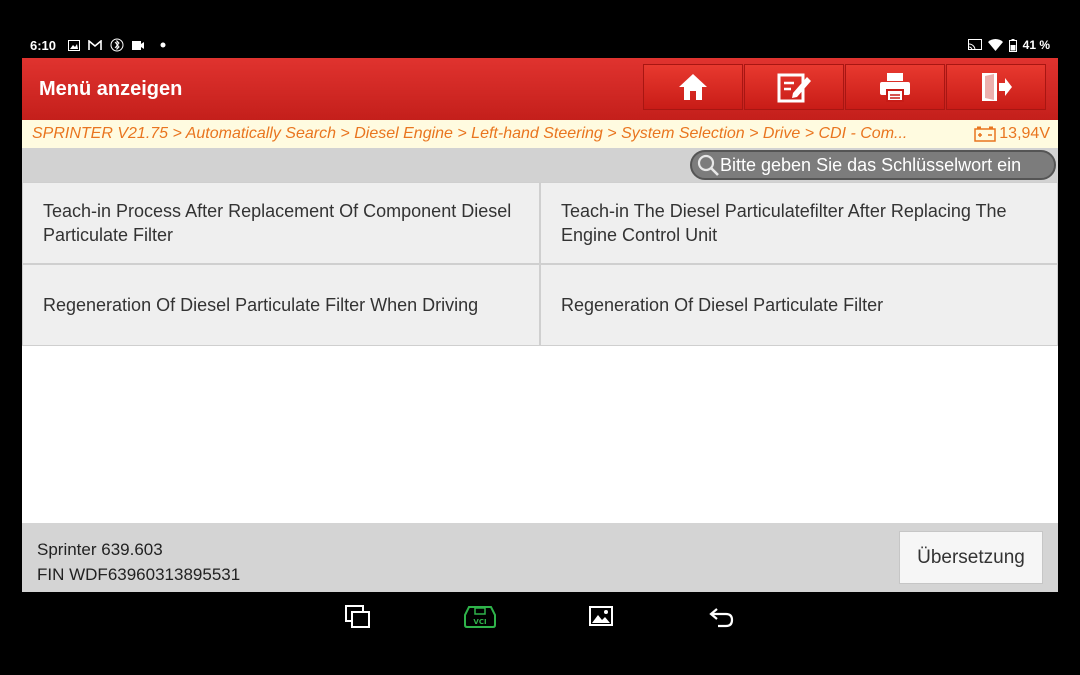  I want to click on vehicle-info: Sprinter 639.603 FIN WDF63960313895531, so click(138, 562).